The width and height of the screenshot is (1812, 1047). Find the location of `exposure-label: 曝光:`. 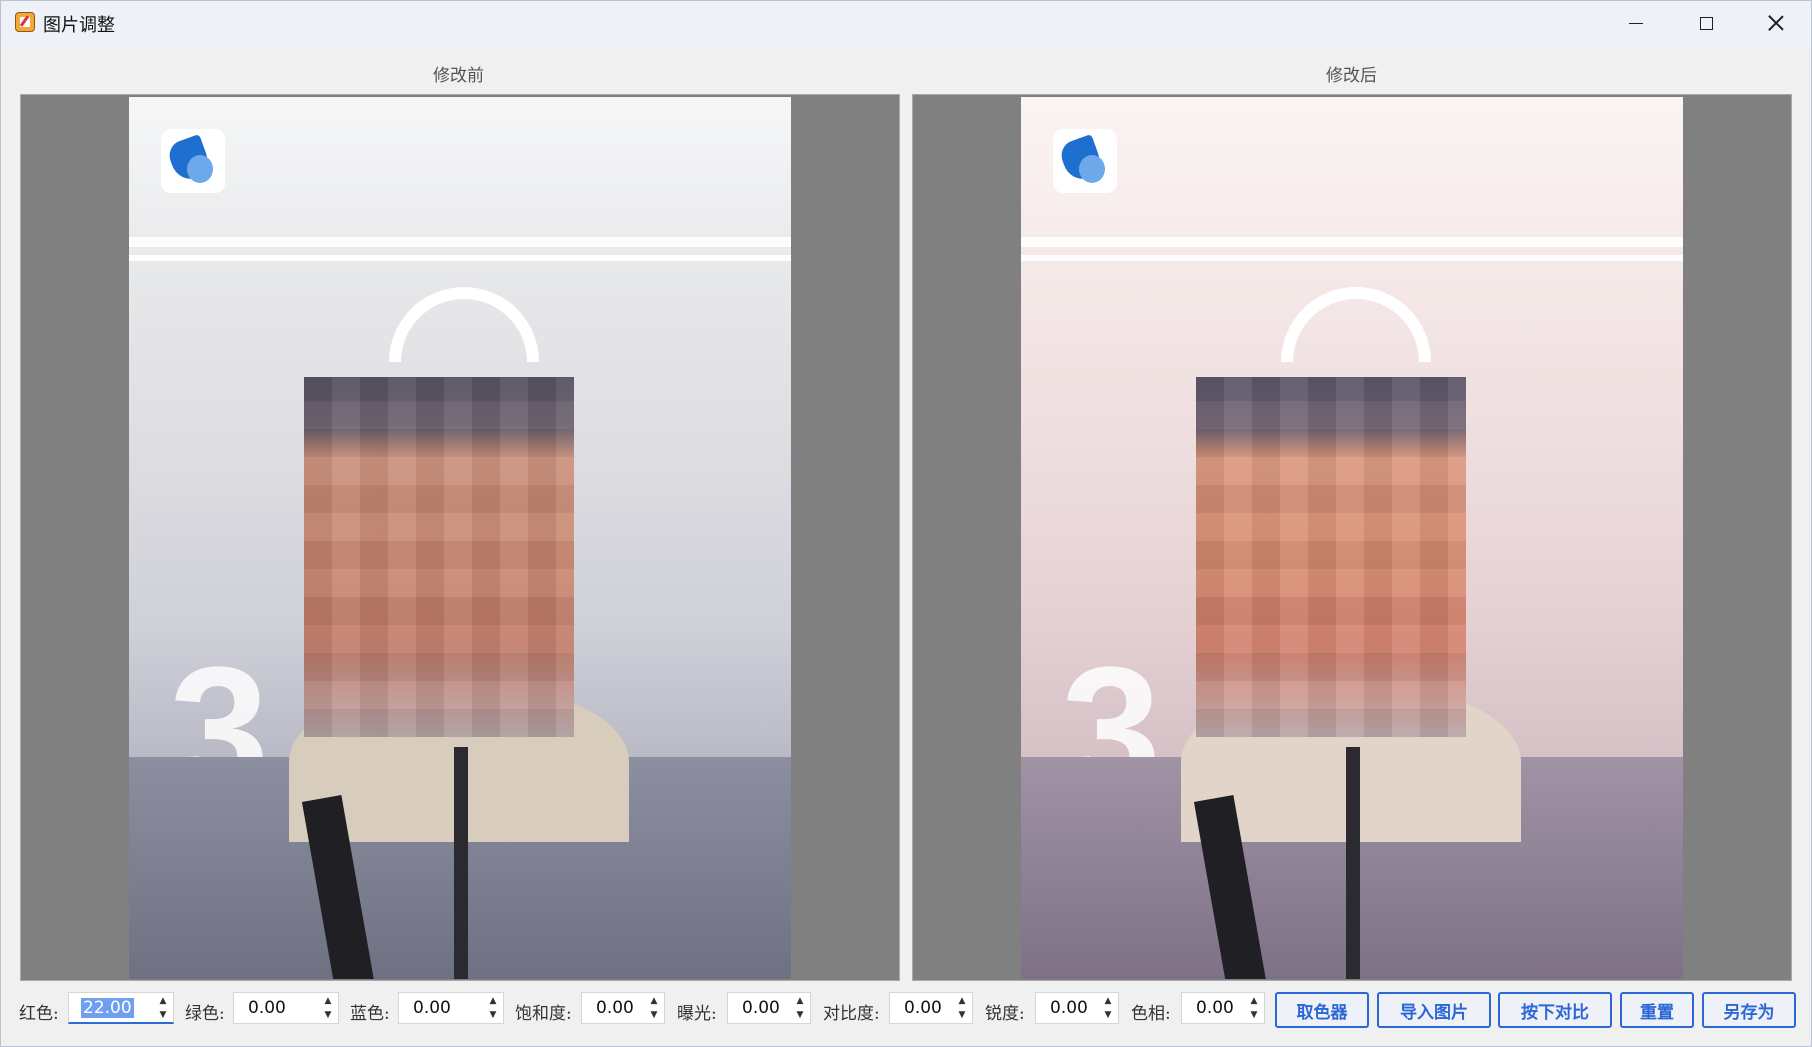

exposure-label: 曝光: is located at coordinates (697, 1014).